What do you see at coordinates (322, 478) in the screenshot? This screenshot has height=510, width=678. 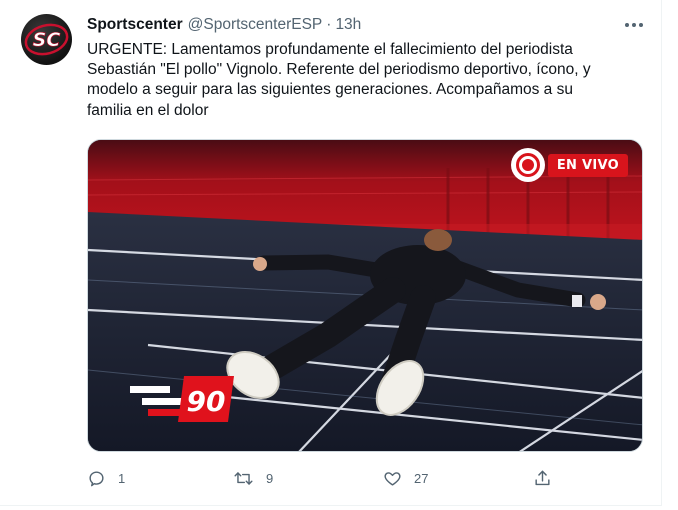 I see `tweet-actions: 1 9 27` at bounding box center [322, 478].